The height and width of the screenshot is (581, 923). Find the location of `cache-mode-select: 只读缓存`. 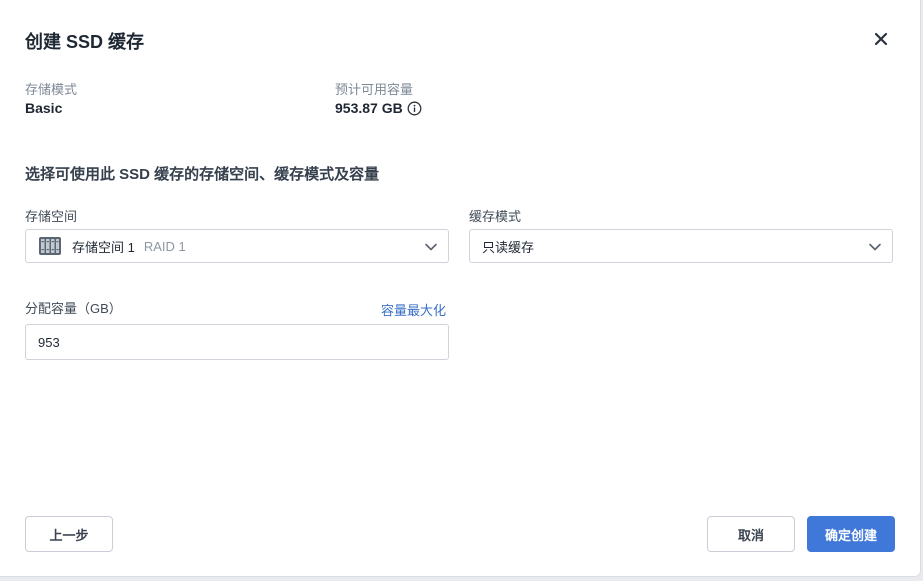

cache-mode-select: 只读缓存 is located at coordinates (681, 246).